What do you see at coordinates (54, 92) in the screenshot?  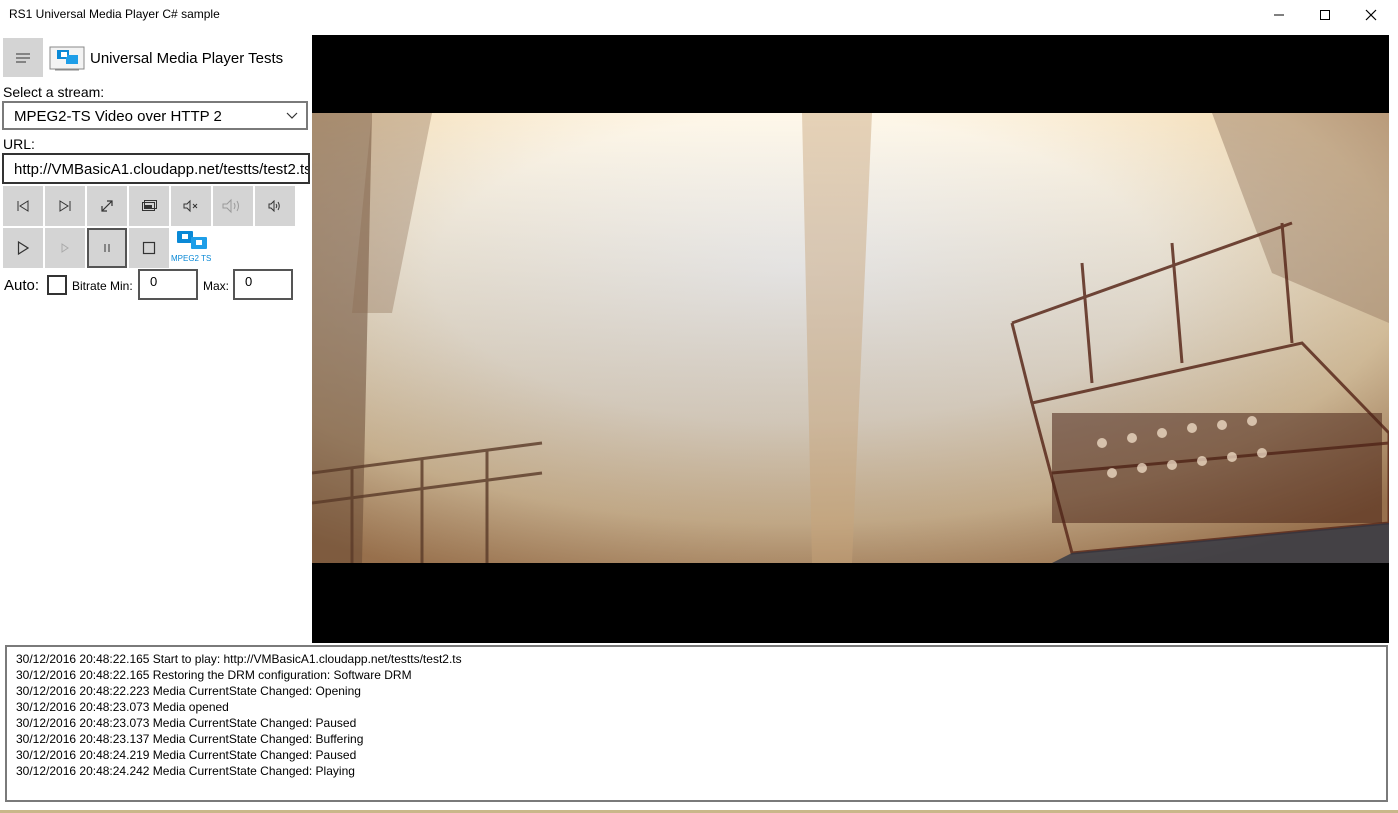 I see `stream-label: Select a stream:` at bounding box center [54, 92].